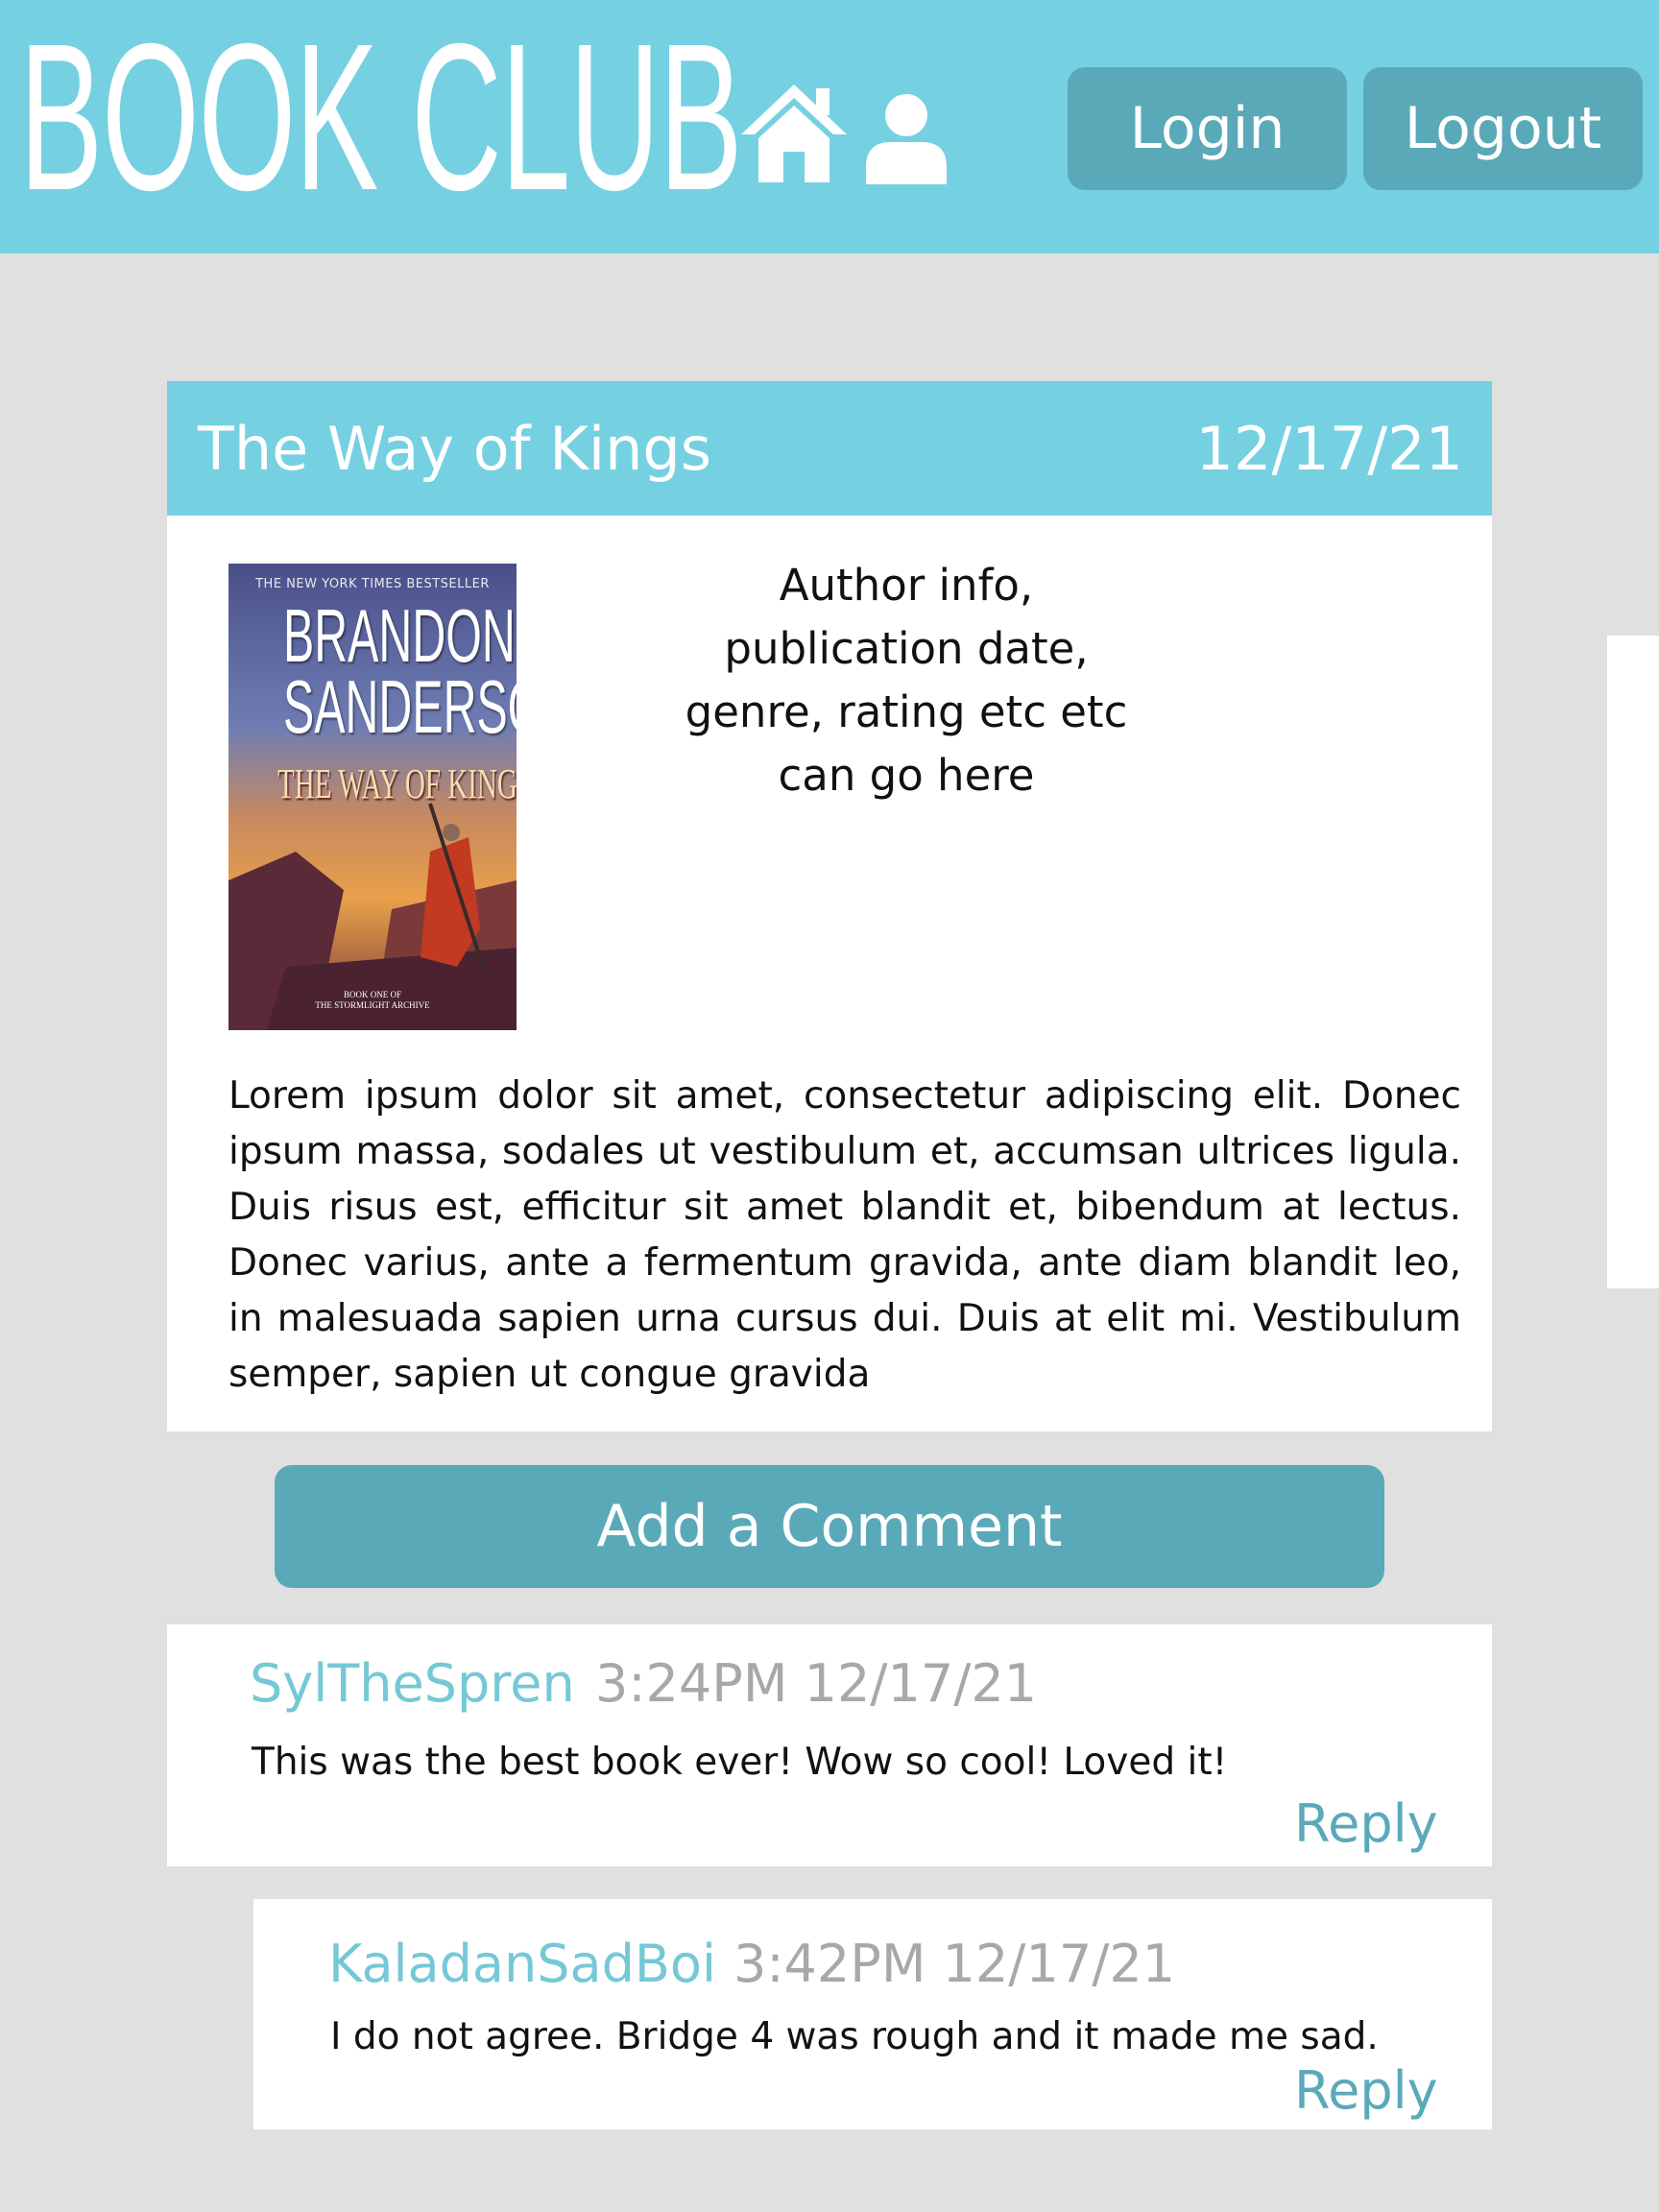 The height and width of the screenshot is (2212, 1659). I want to click on user-icon, so click(907, 138).